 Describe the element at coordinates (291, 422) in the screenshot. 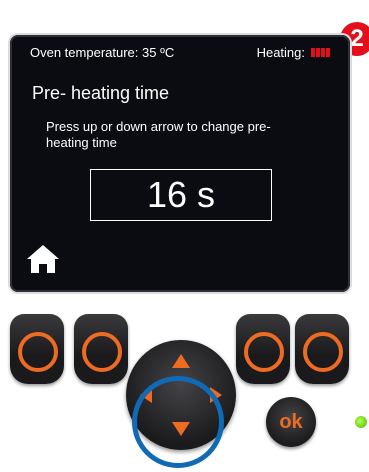

I see `ok-button: ok` at that location.